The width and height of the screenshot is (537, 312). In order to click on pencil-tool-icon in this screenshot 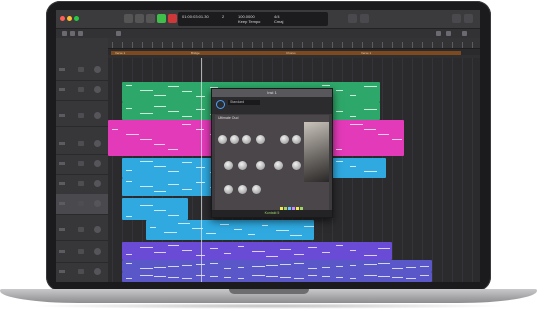, I will do `click(448, 33)`.